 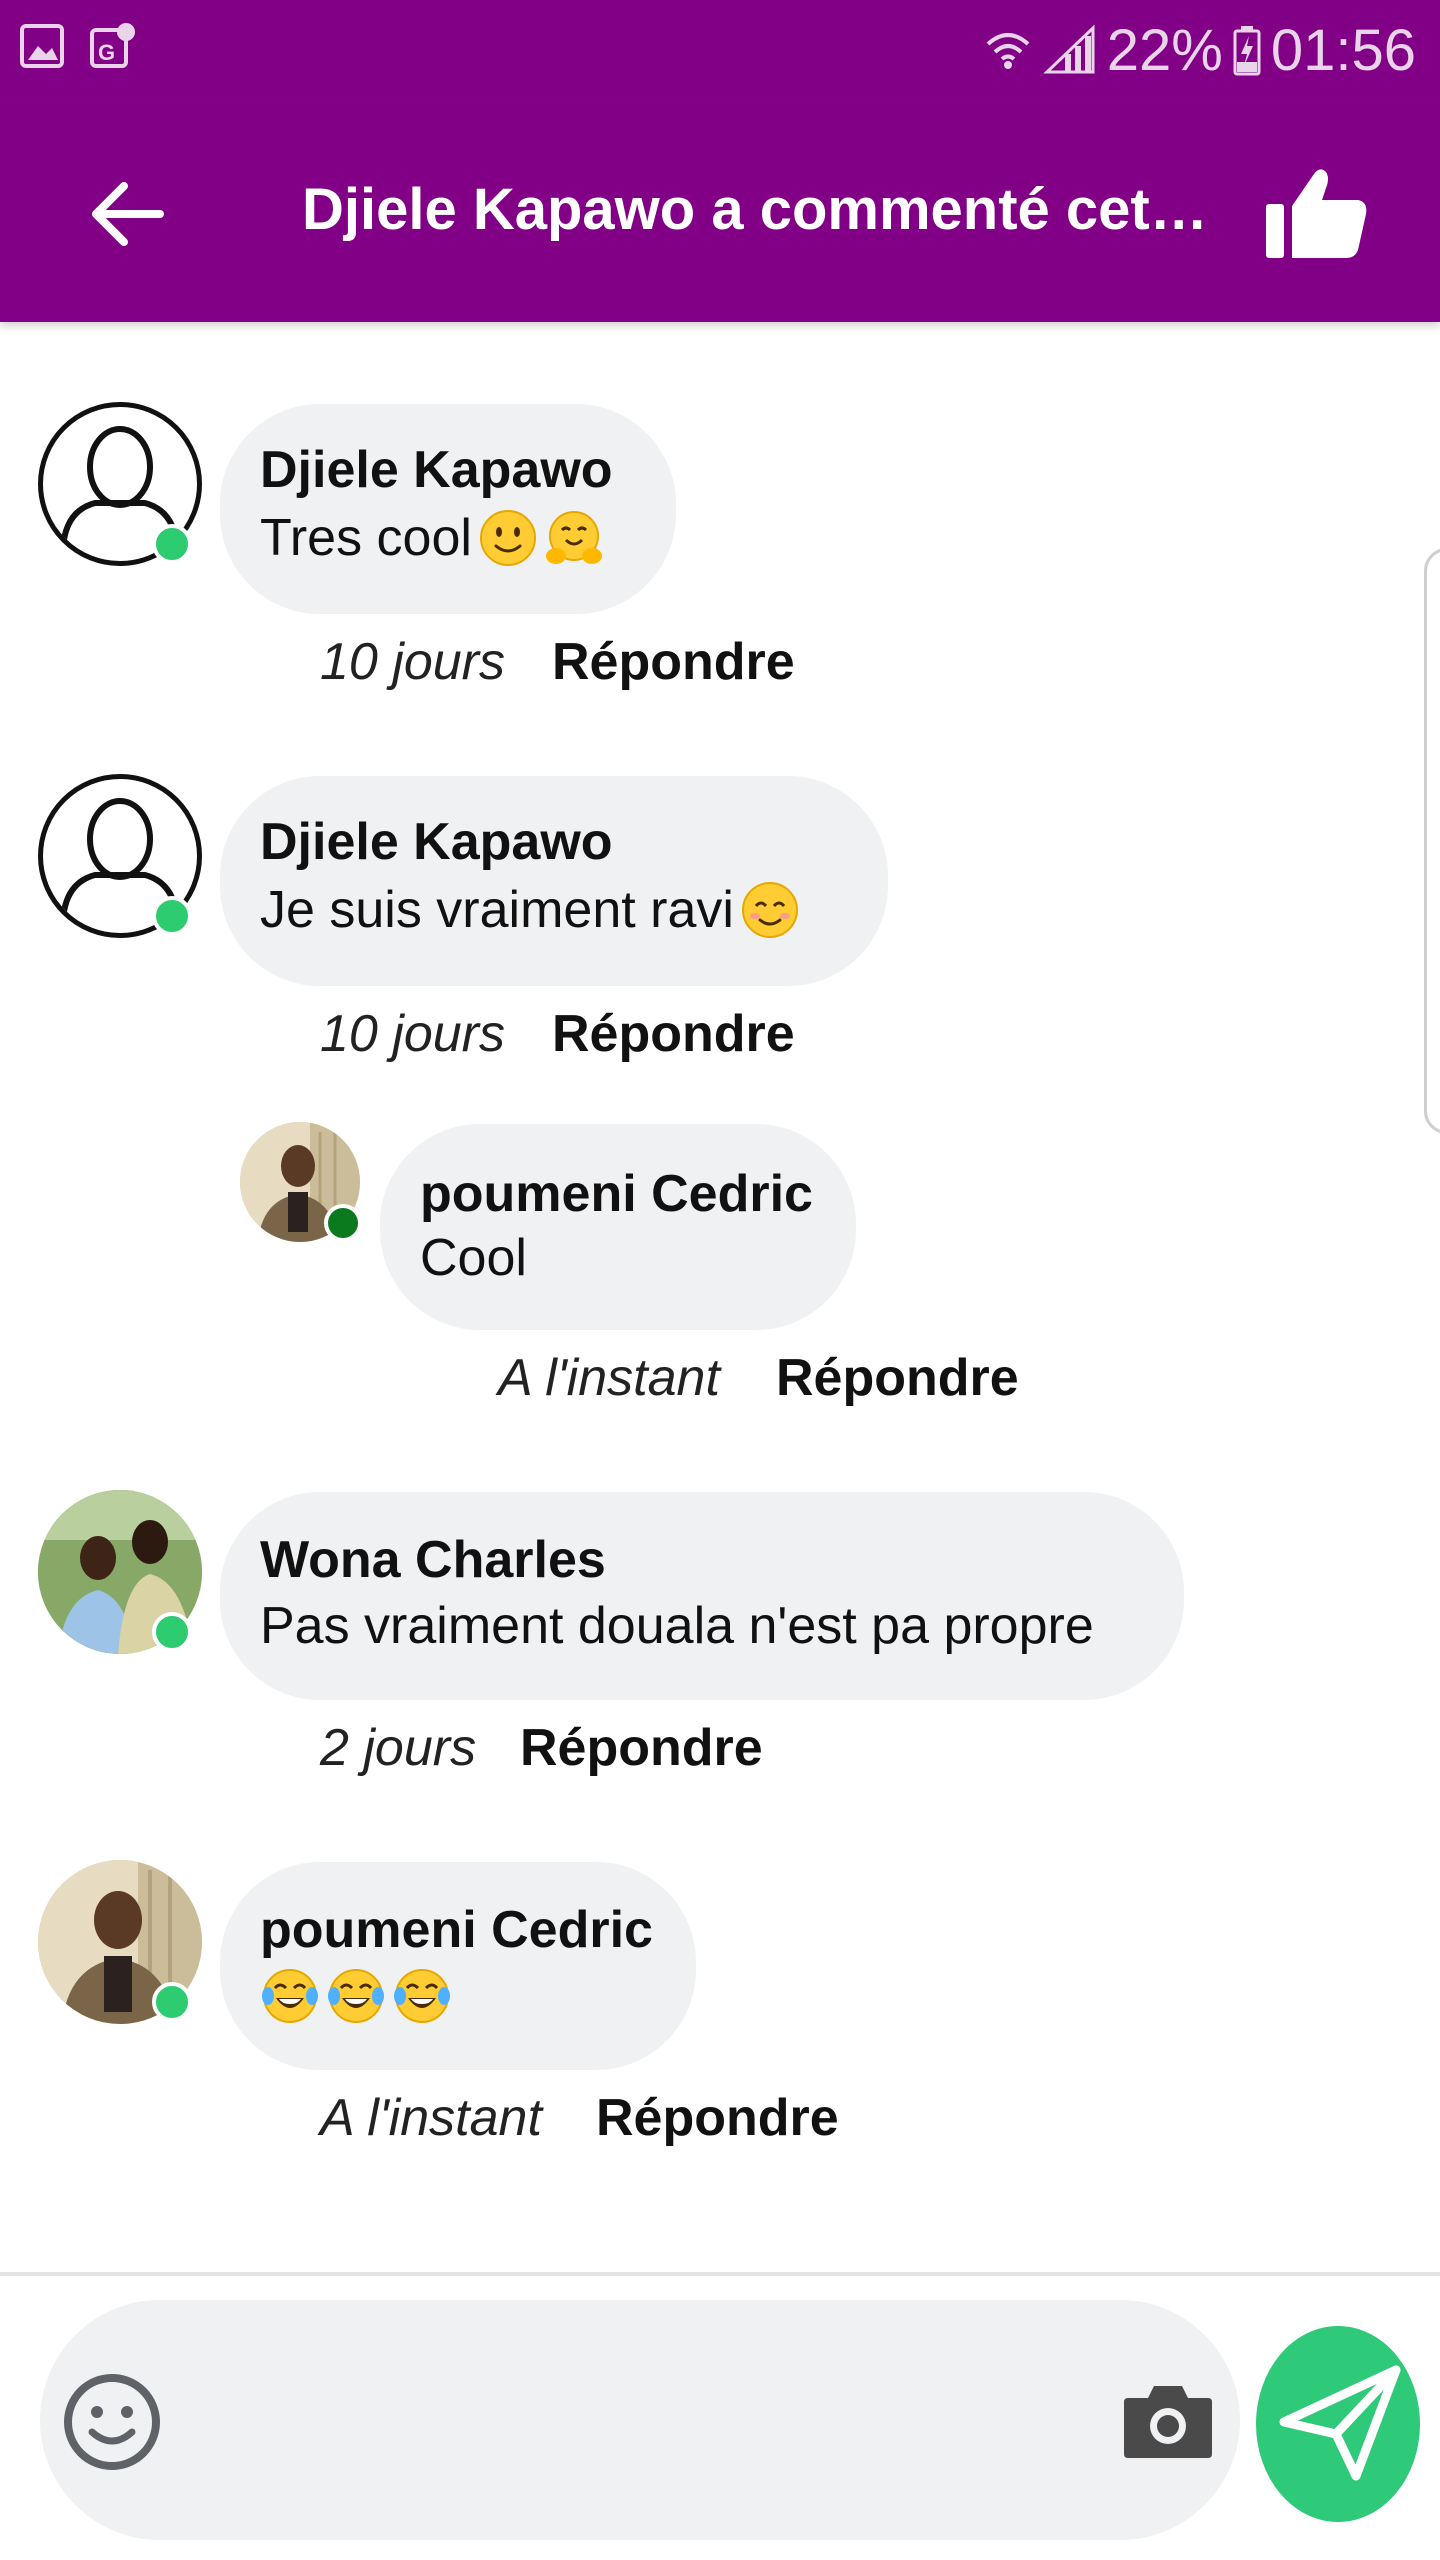 I want to click on maps-notification-icon: G, so click(x=112, y=45).